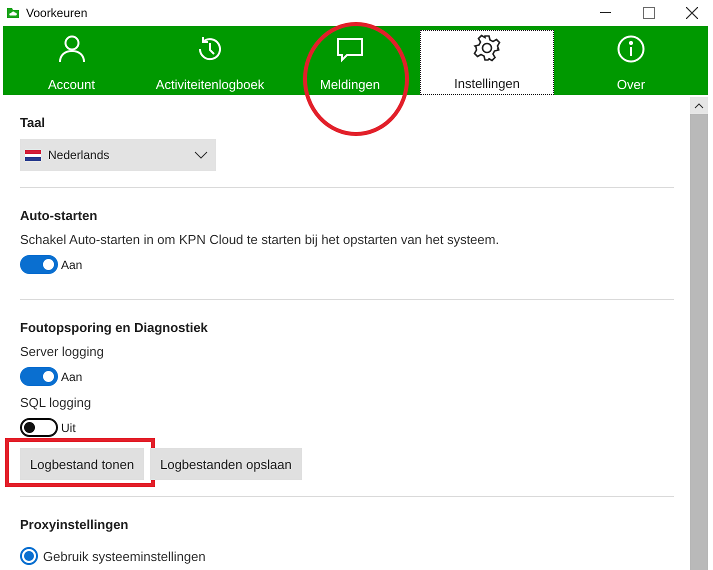 This screenshot has width=713, height=570. What do you see at coordinates (260, 239) in the screenshot?
I see `setting-description: Schakel Auto-starten in om KPN Cloud te starten bij het opstarten van het systeem.` at bounding box center [260, 239].